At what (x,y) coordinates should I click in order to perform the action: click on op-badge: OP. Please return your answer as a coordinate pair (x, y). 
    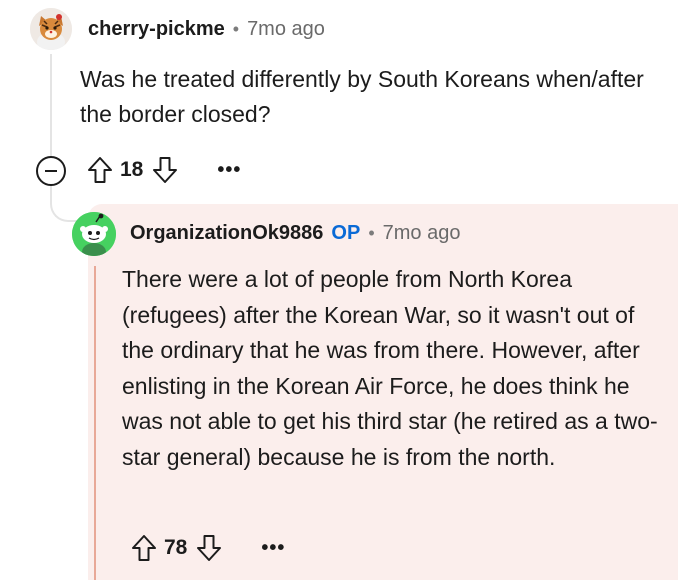
    Looking at the image, I should click on (346, 232).